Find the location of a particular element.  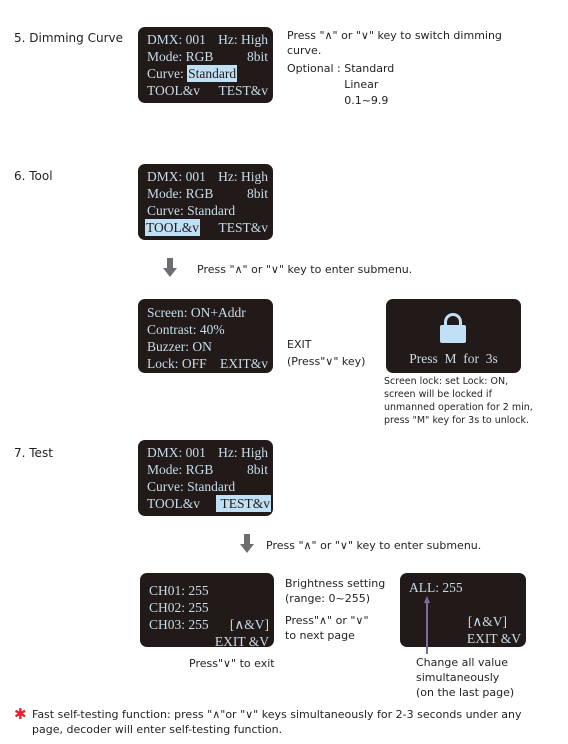

next-page-note-line: to next page is located at coordinates (320, 635).